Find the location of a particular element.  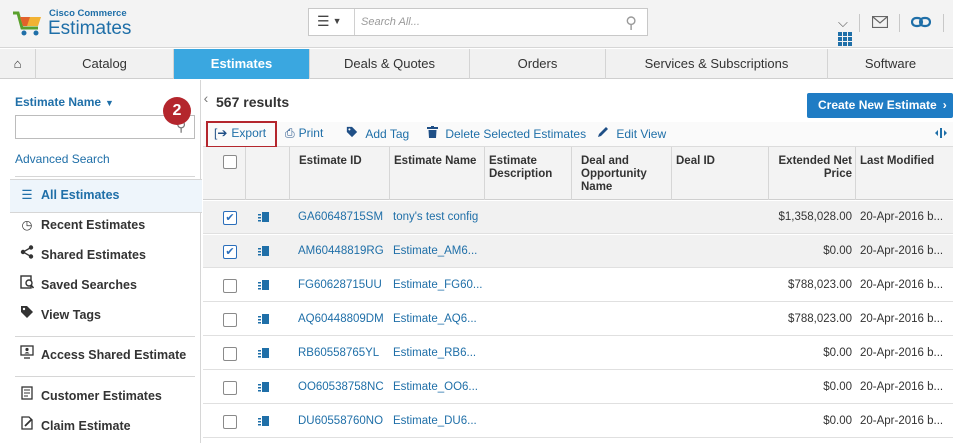

sidebar-item-customer-estimates: Customer Estimates is located at coordinates (90, 396).